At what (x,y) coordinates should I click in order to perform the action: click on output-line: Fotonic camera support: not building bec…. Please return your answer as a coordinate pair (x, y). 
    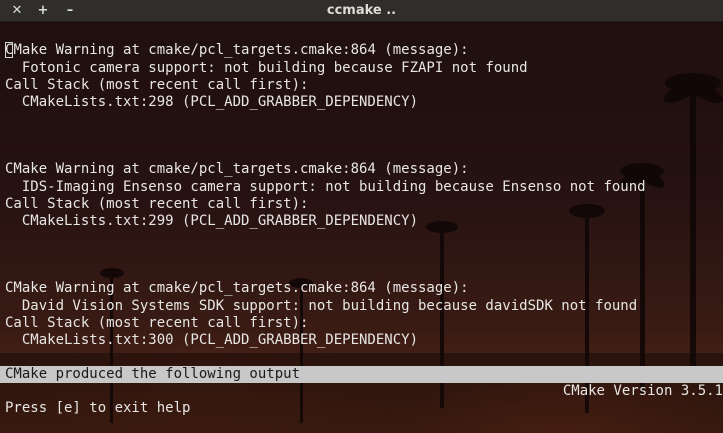
    Looking at the image, I should click on (266, 68).